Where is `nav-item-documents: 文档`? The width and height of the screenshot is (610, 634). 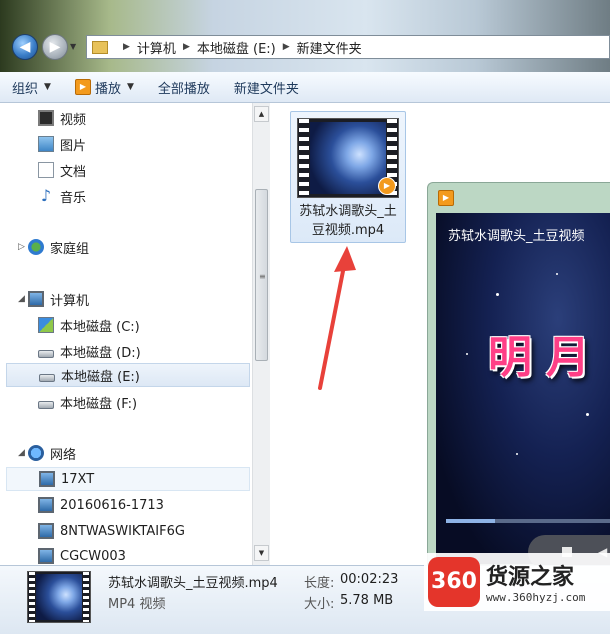
nav-item-documents: 文档 is located at coordinates (62, 170).